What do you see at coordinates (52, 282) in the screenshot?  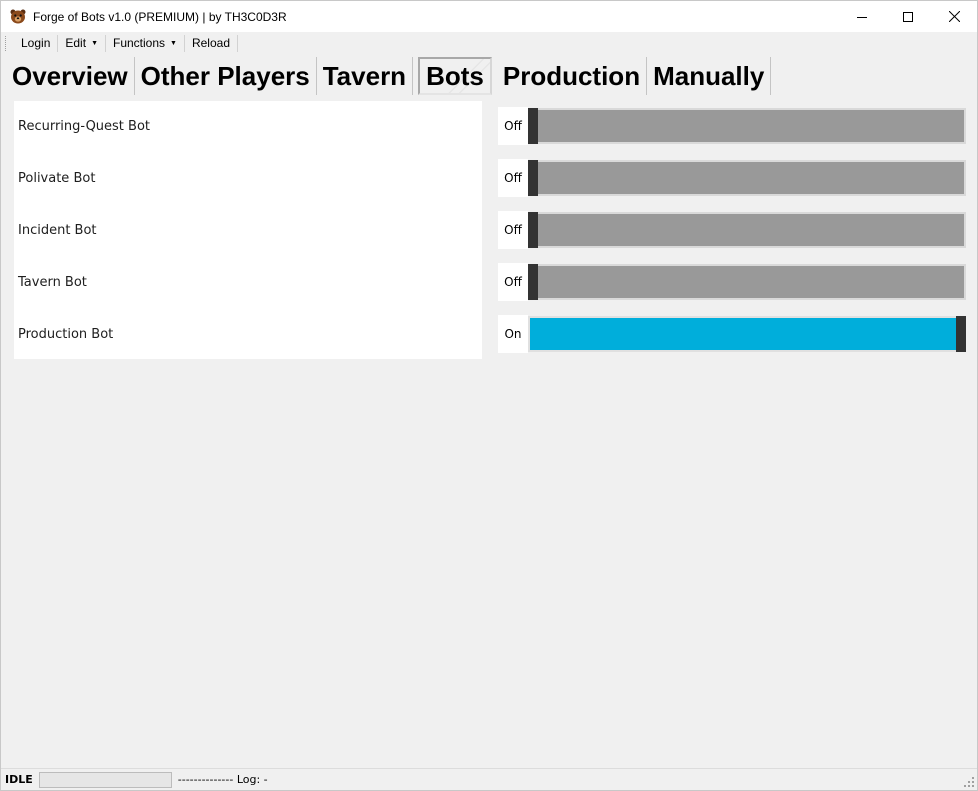 I see `bot-label-tavern: Tavern Bot` at bounding box center [52, 282].